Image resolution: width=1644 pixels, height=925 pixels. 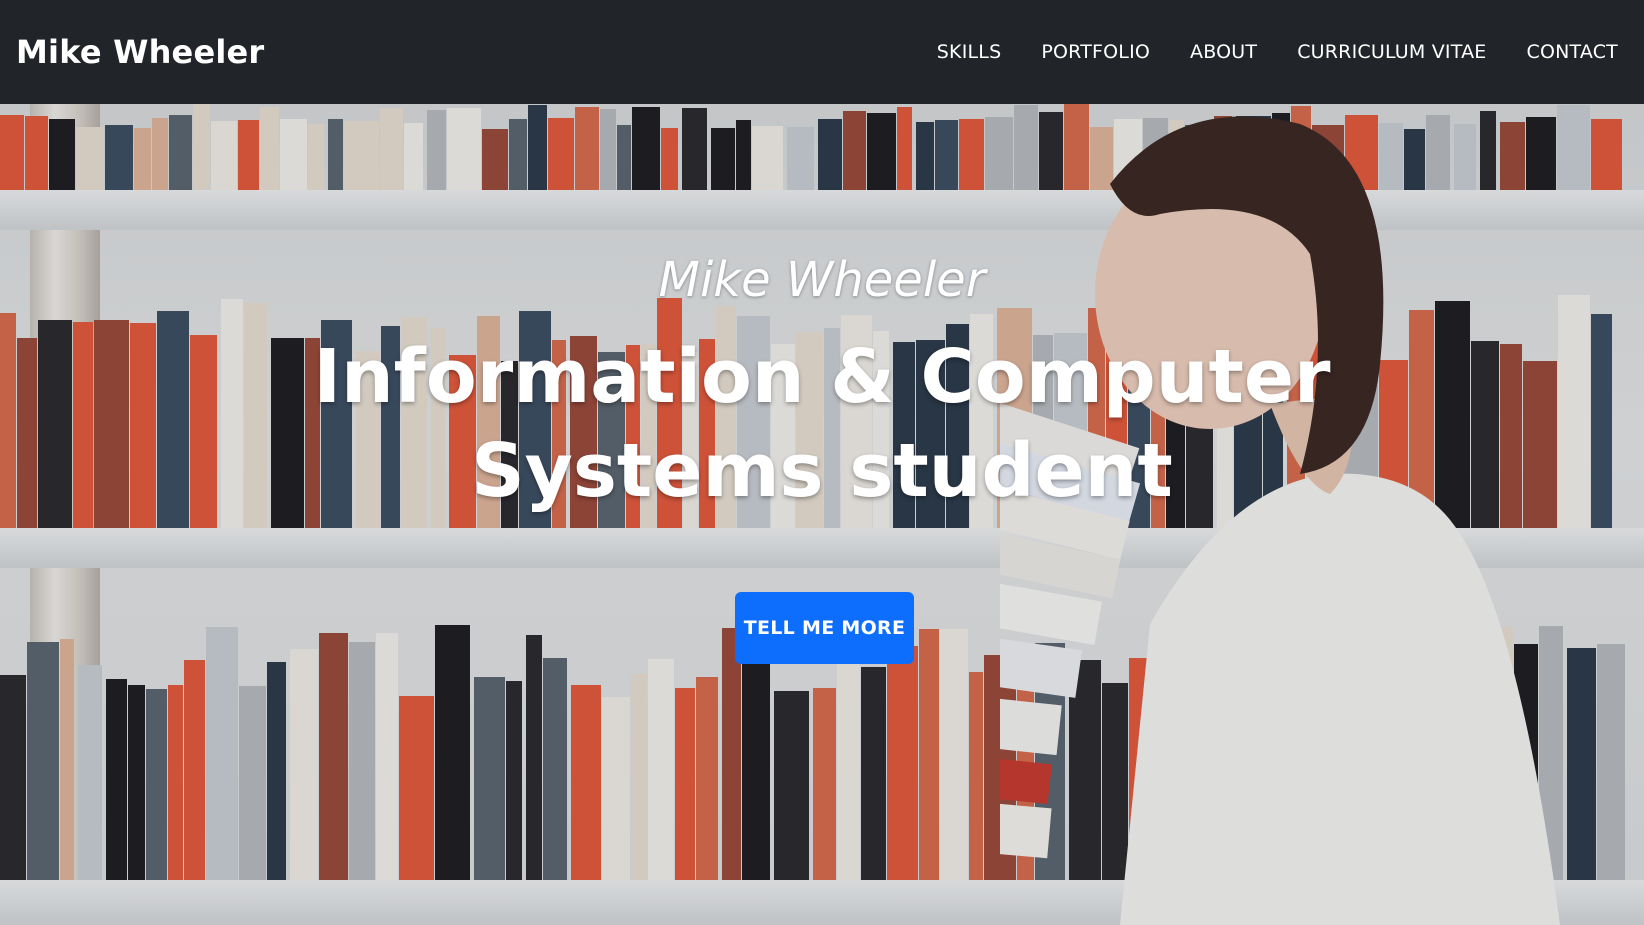 What do you see at coordinates (824, 628) in the screenshot?
I see `tell-me-more-button: TELL ME MORE` at bounding box center [824, 628].